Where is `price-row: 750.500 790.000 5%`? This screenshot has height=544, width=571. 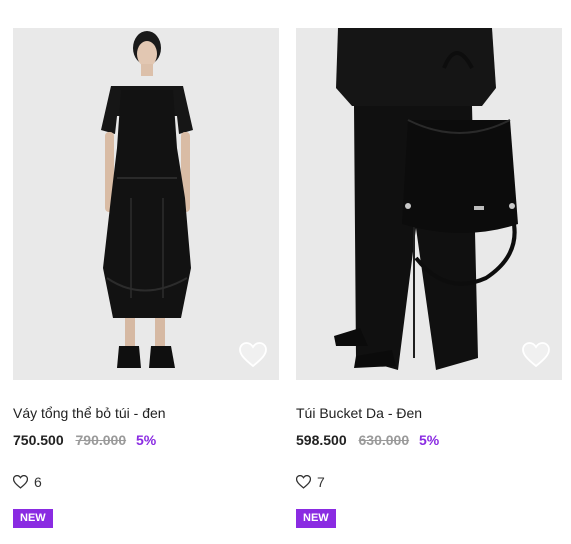
price-row: 750.500 790.000 5% is located at coordinates (84, 440).